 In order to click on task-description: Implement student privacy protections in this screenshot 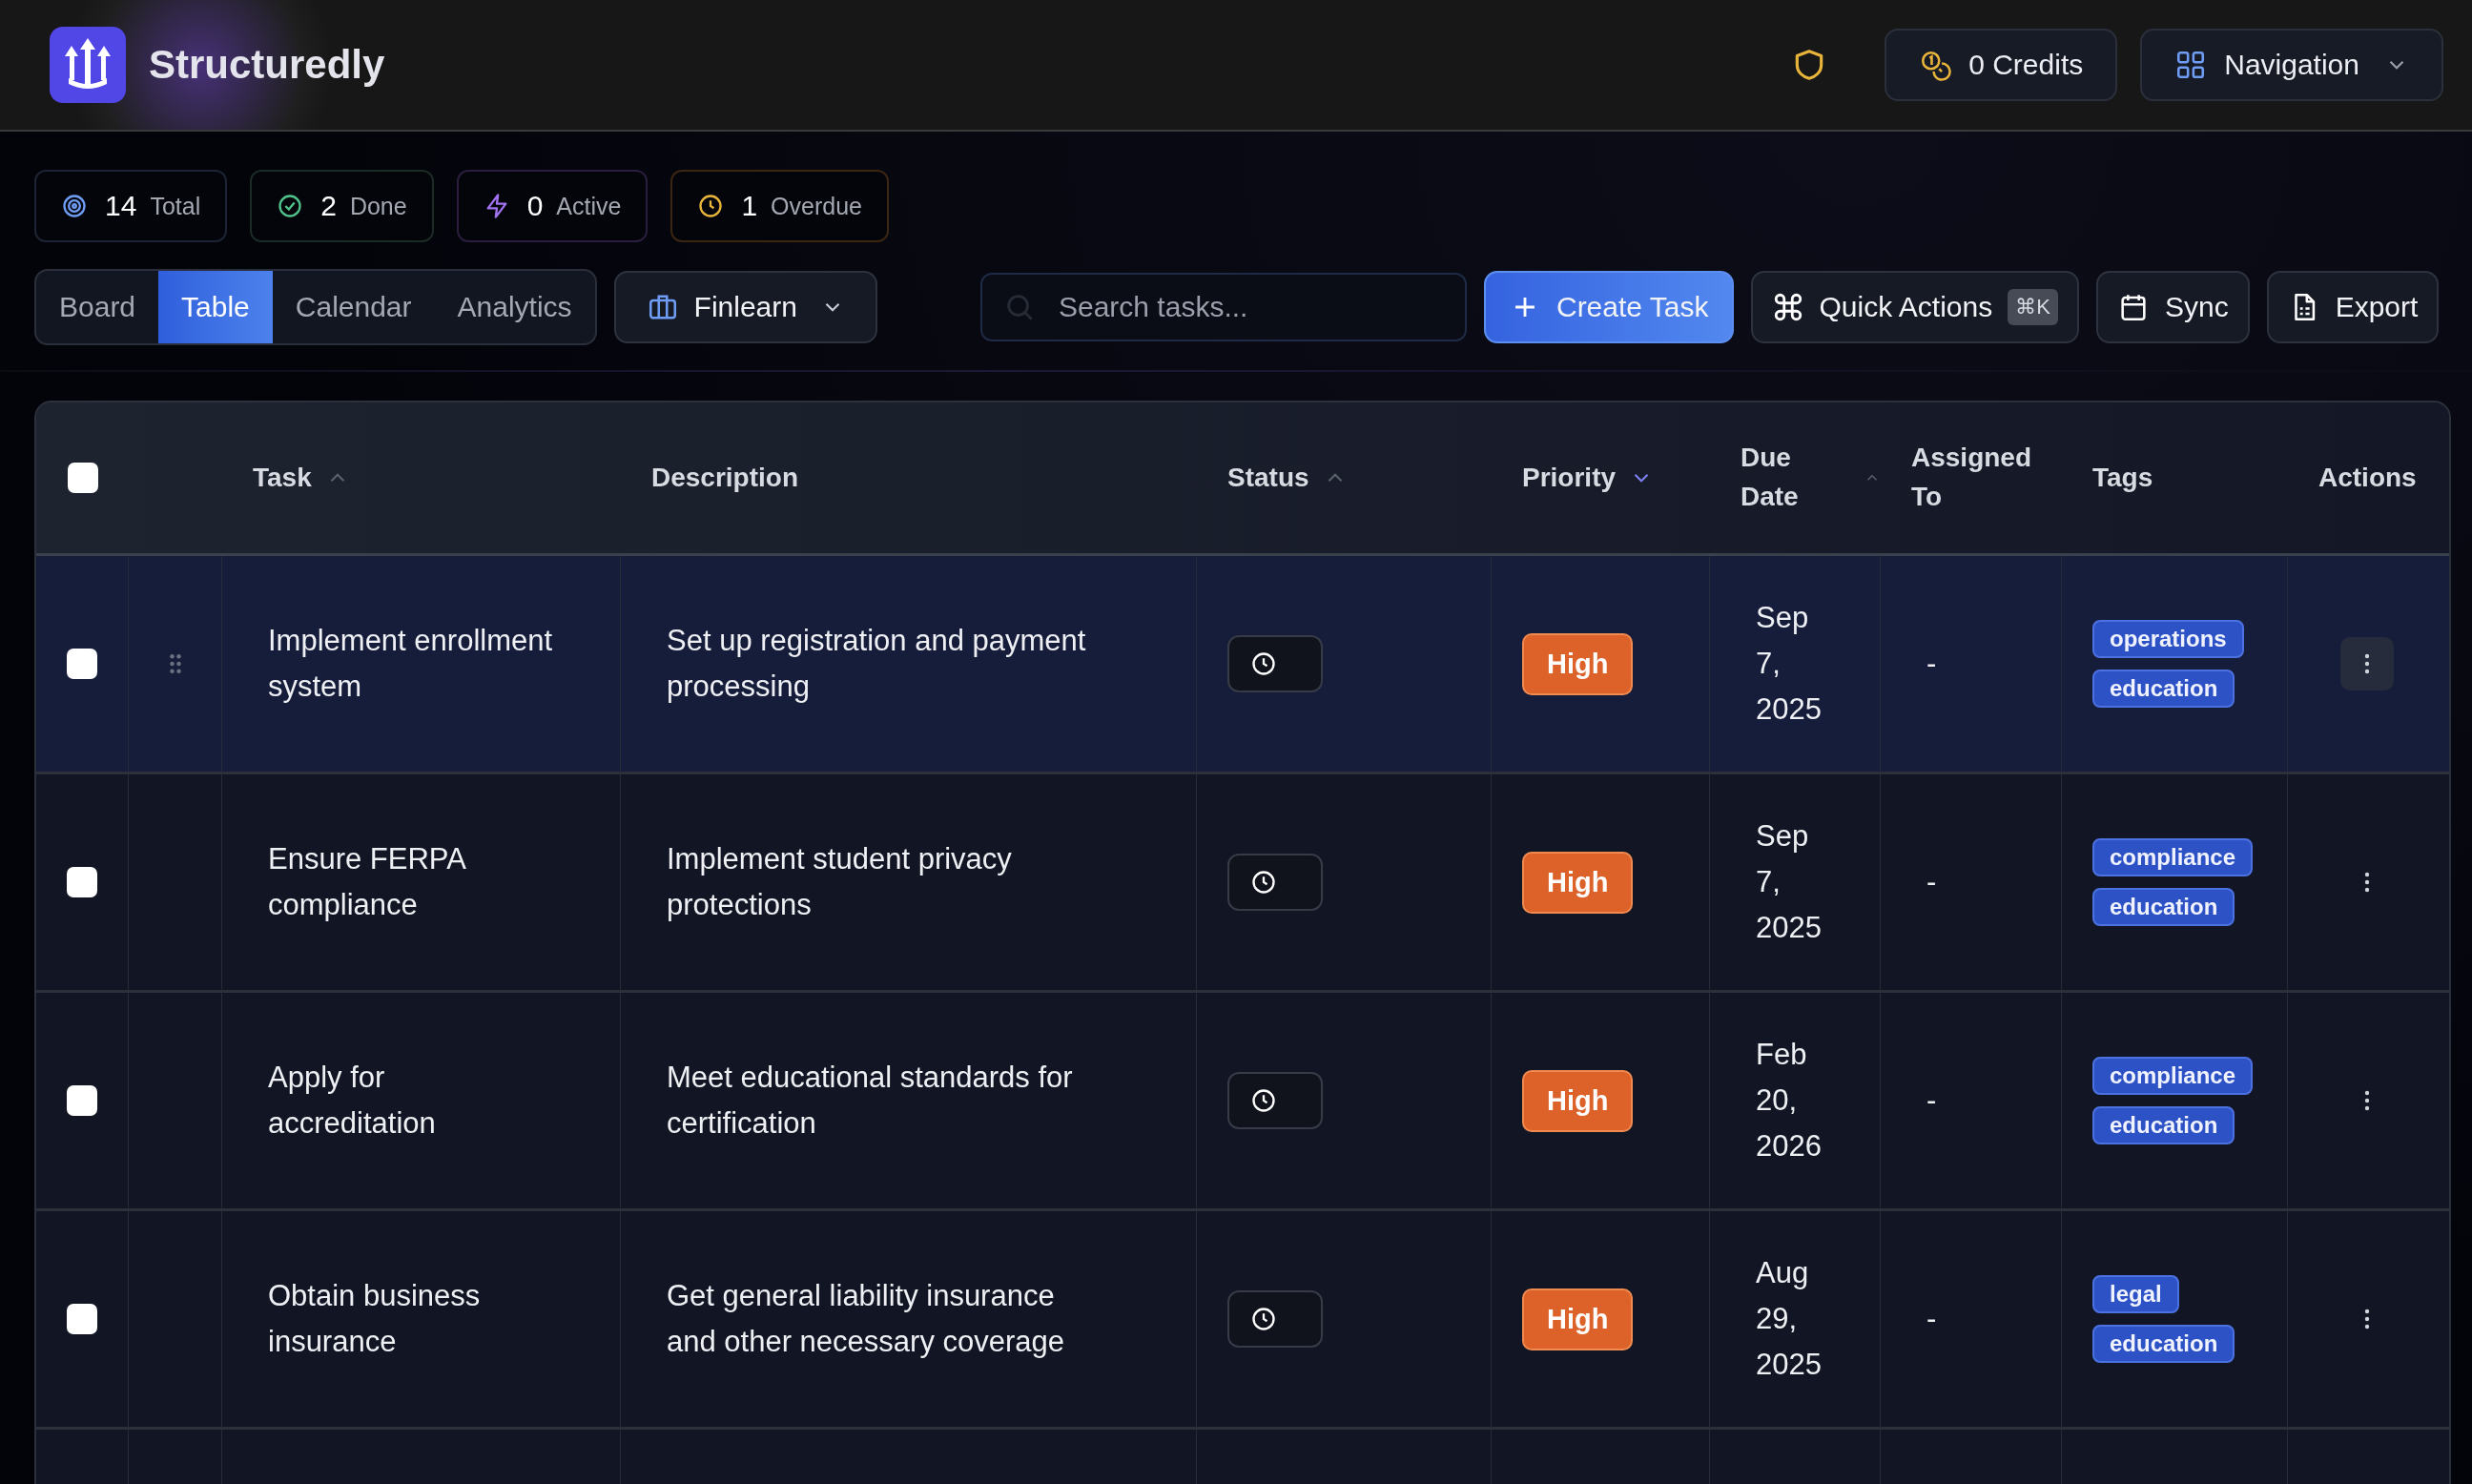, I will do `click(840, 881)`.